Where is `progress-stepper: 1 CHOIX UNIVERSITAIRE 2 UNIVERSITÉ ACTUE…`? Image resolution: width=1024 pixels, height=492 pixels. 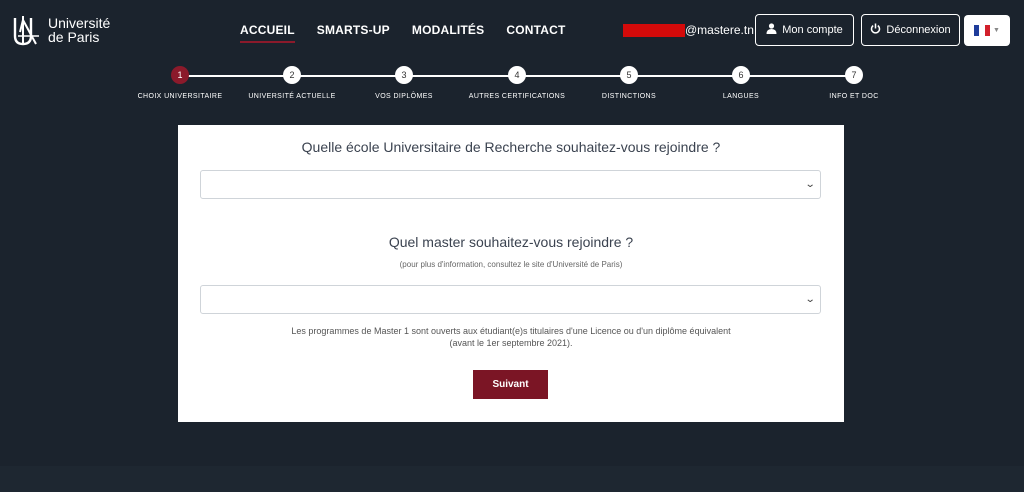
progress-stepper: 1 CHOIX UNIVERSITAIRE 2 UNIVERSITÉ ACTUE… is located at coordinates (512, 86).